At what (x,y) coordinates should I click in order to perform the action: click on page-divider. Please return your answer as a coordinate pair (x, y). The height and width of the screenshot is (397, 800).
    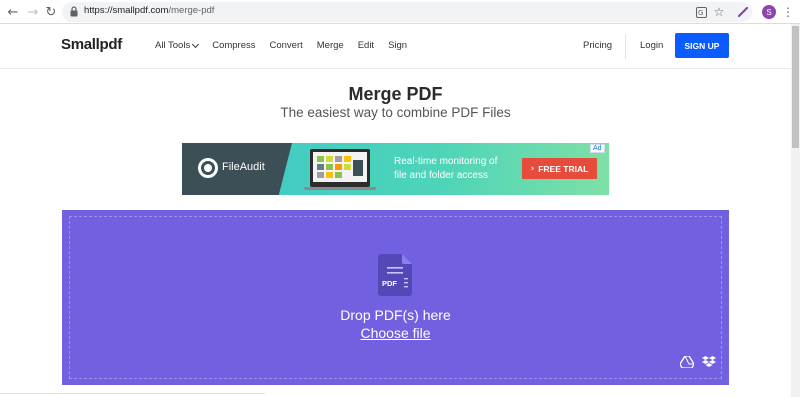
    Looking at the image, I should click on (132, 393).